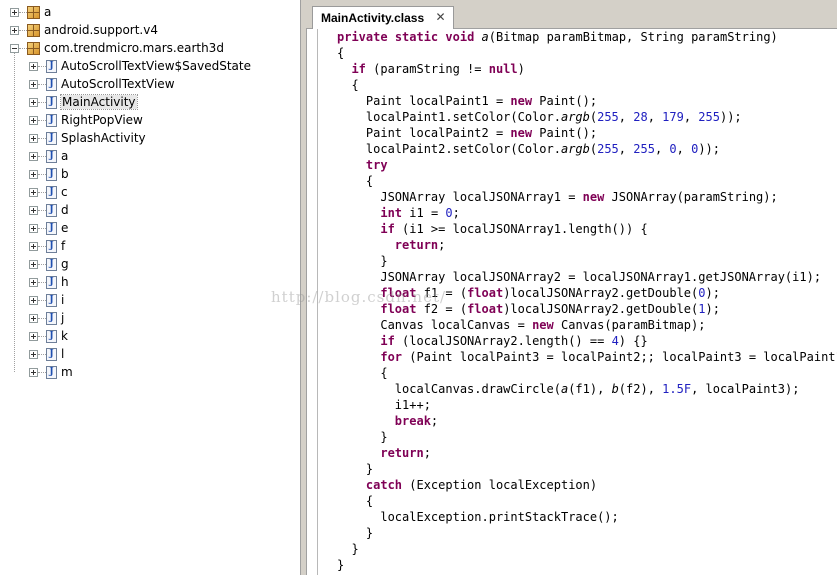 This screenshot has width=837, height=575. I want to click on tree-item-class-k: Jk, so click(48, 336).